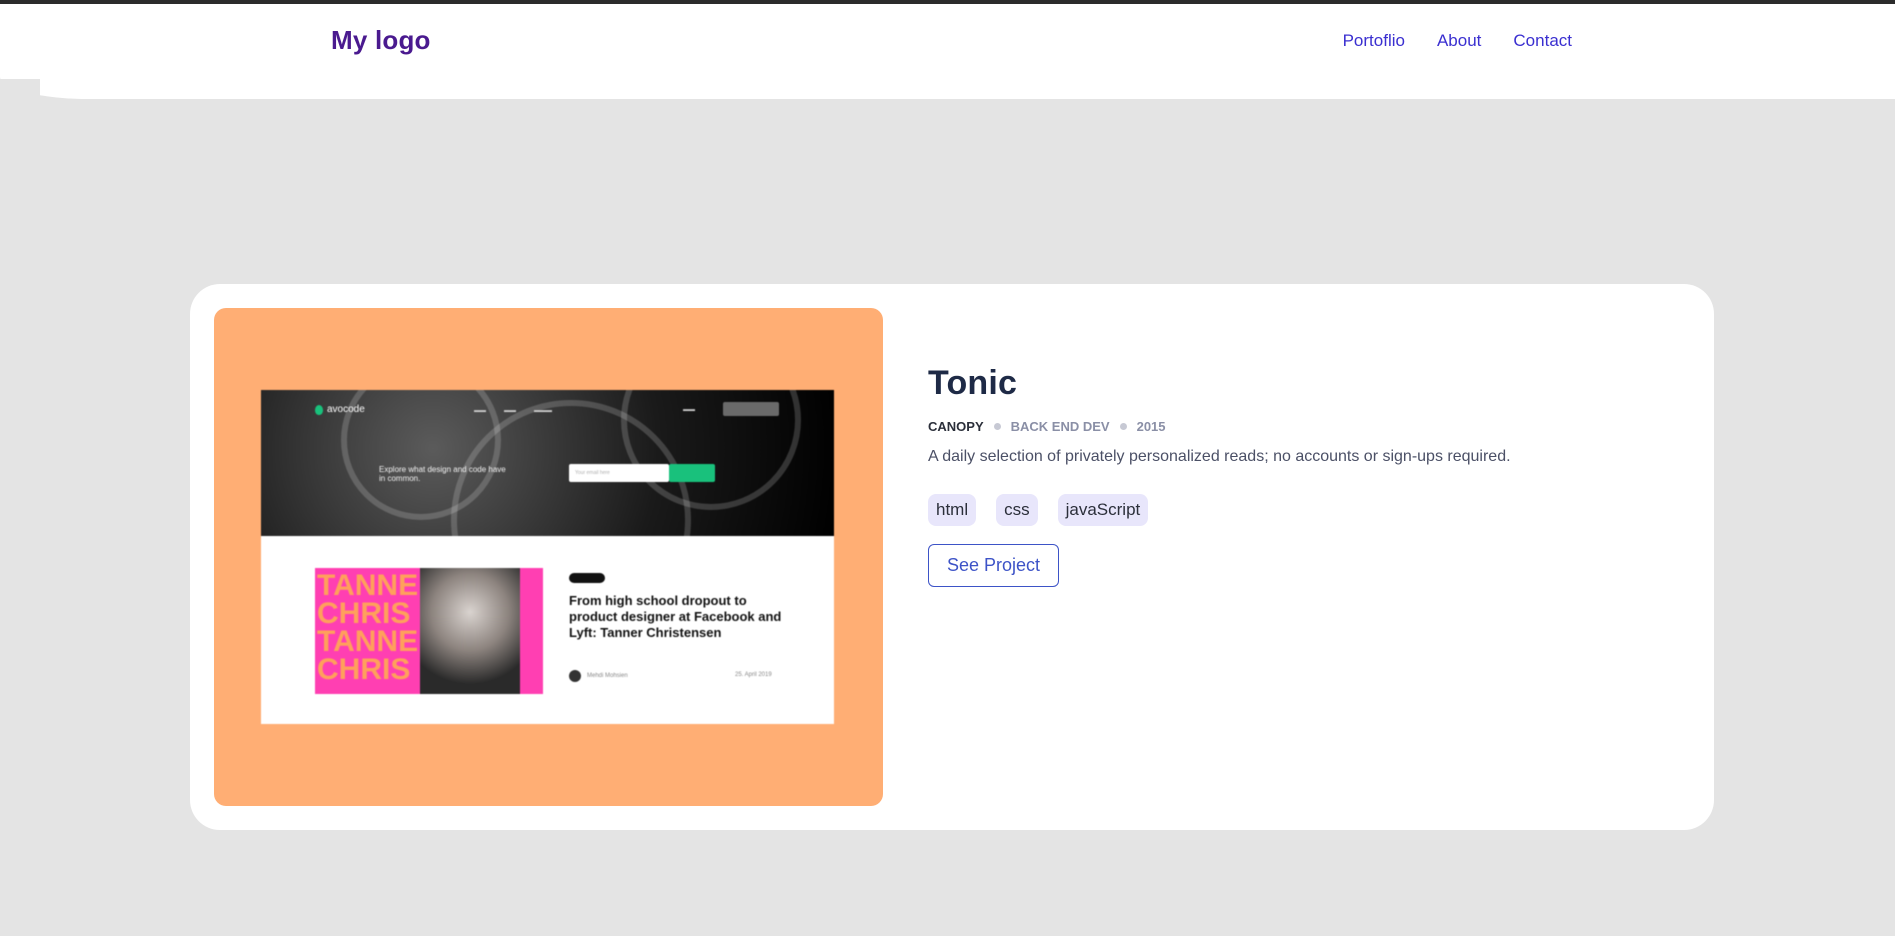  I want to click on avatar, so click(575, 676).